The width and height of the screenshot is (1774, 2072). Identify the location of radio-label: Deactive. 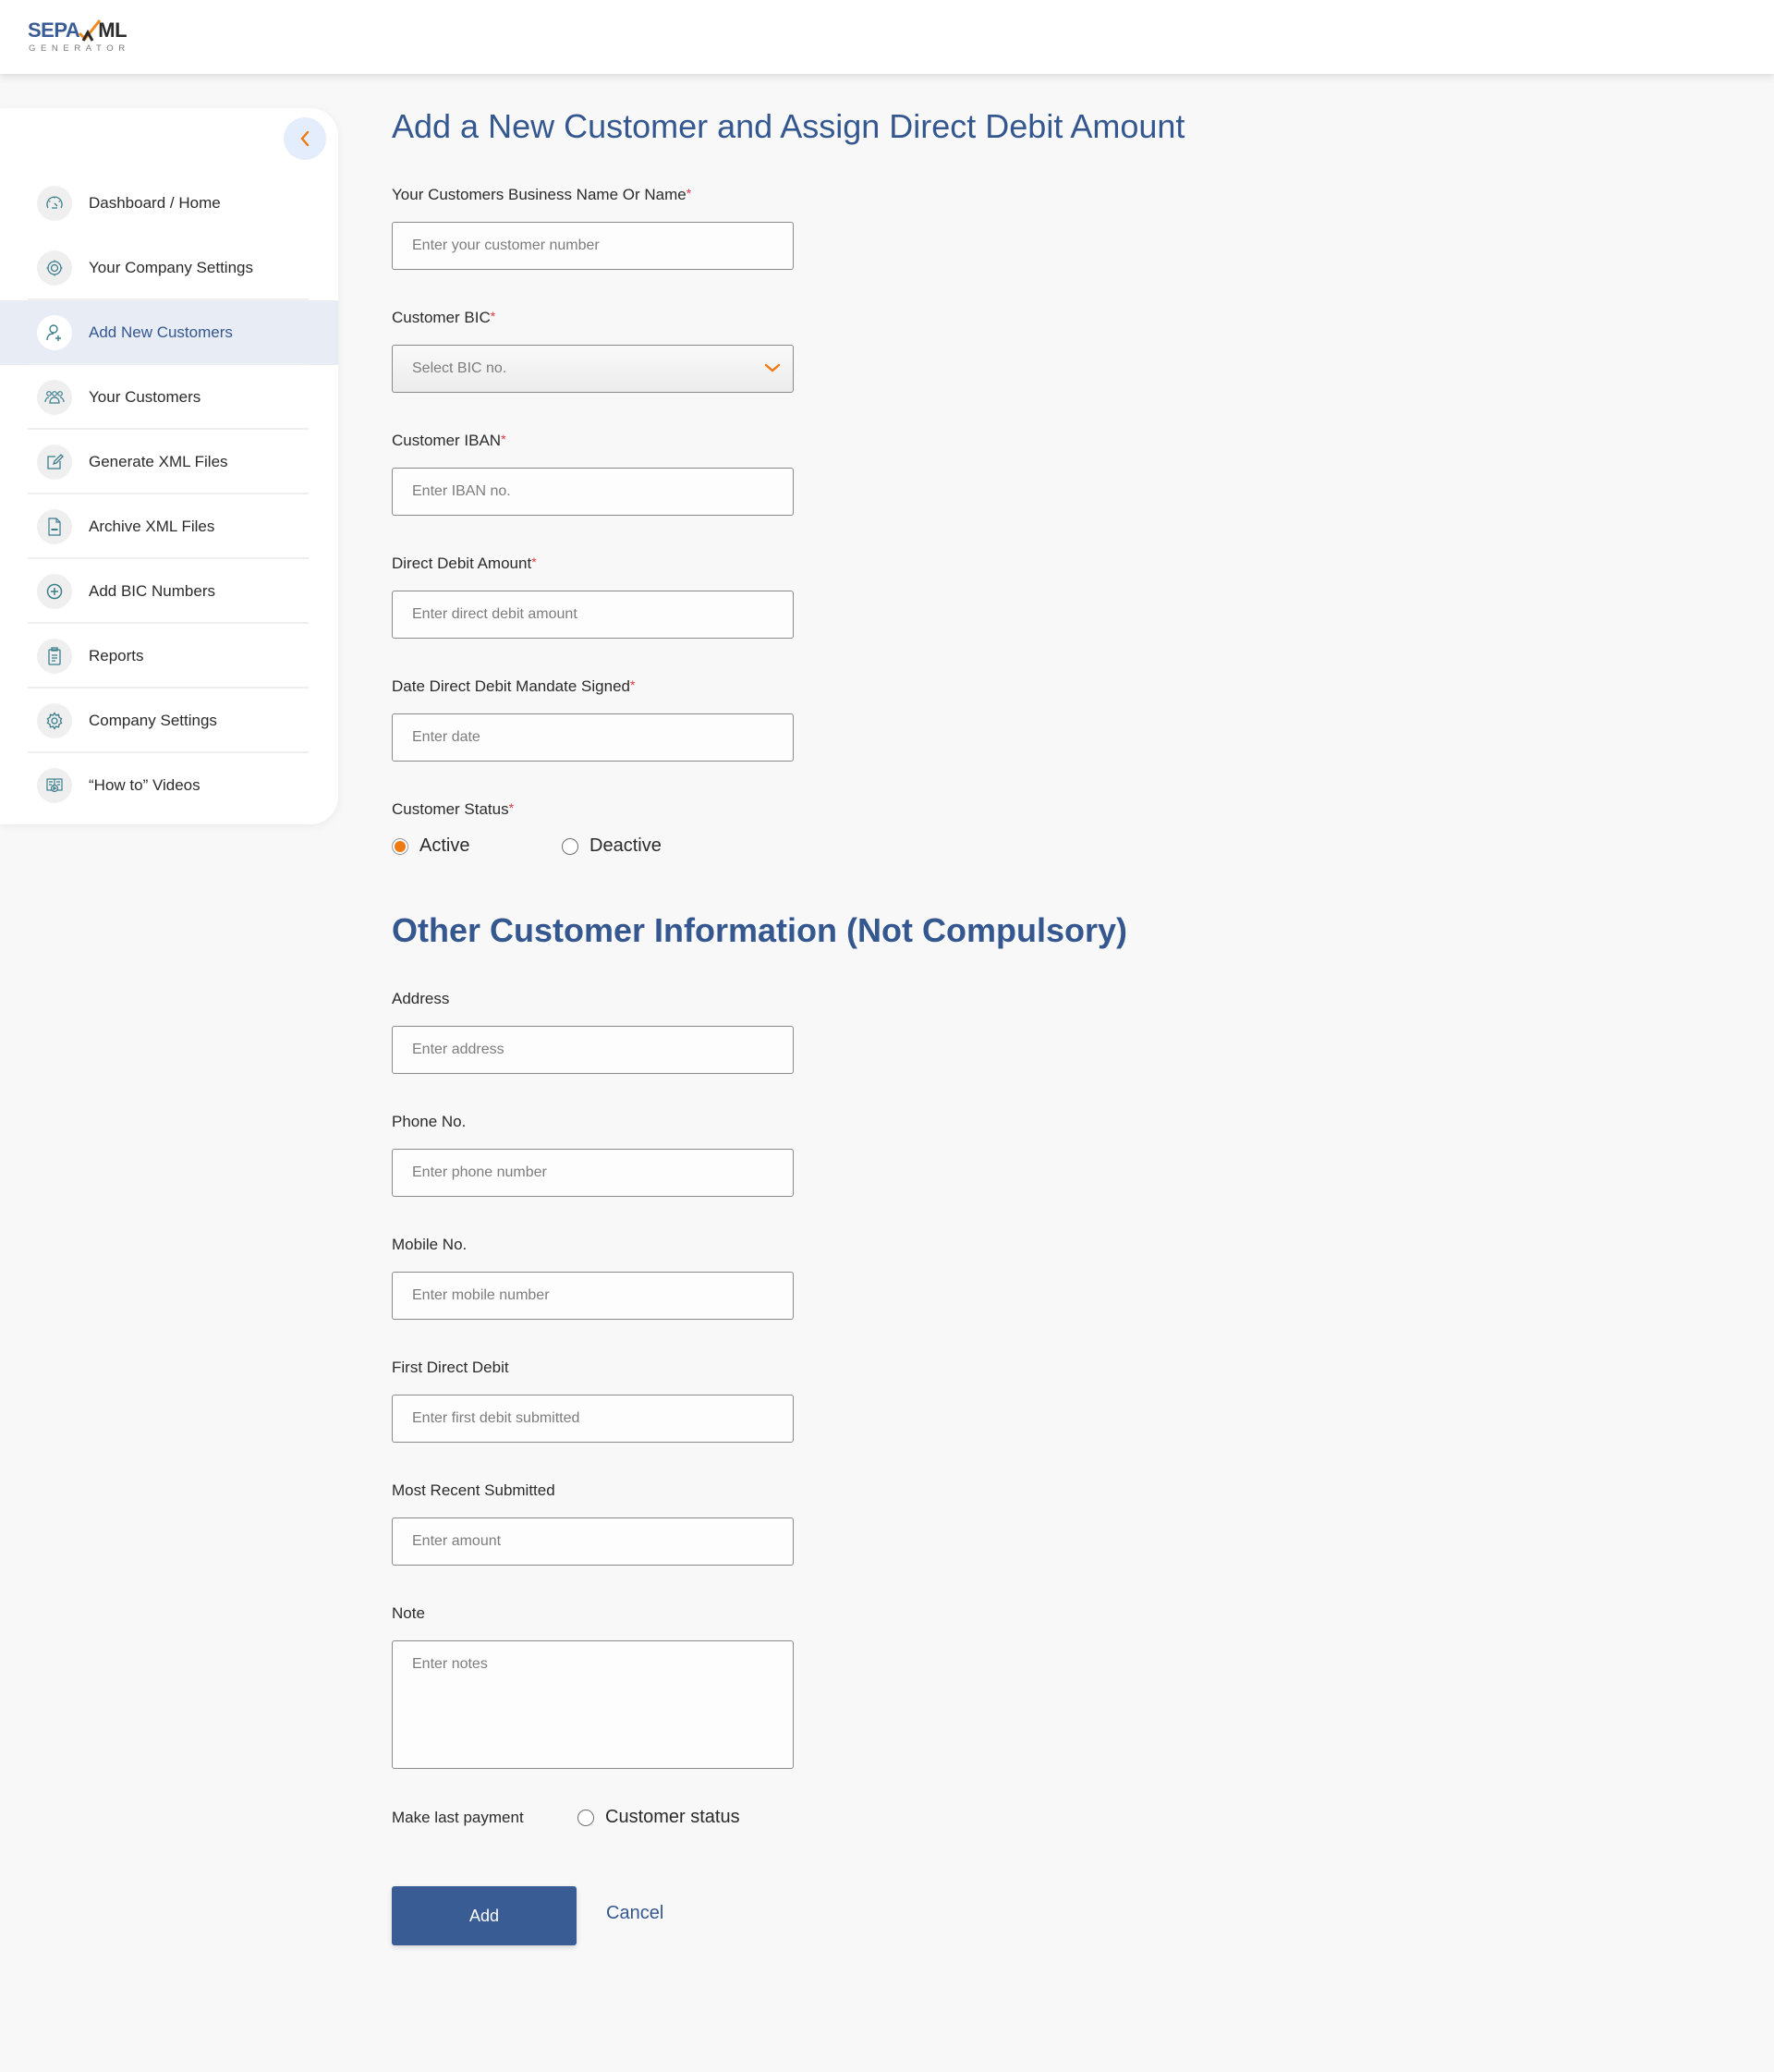
(625, 845).